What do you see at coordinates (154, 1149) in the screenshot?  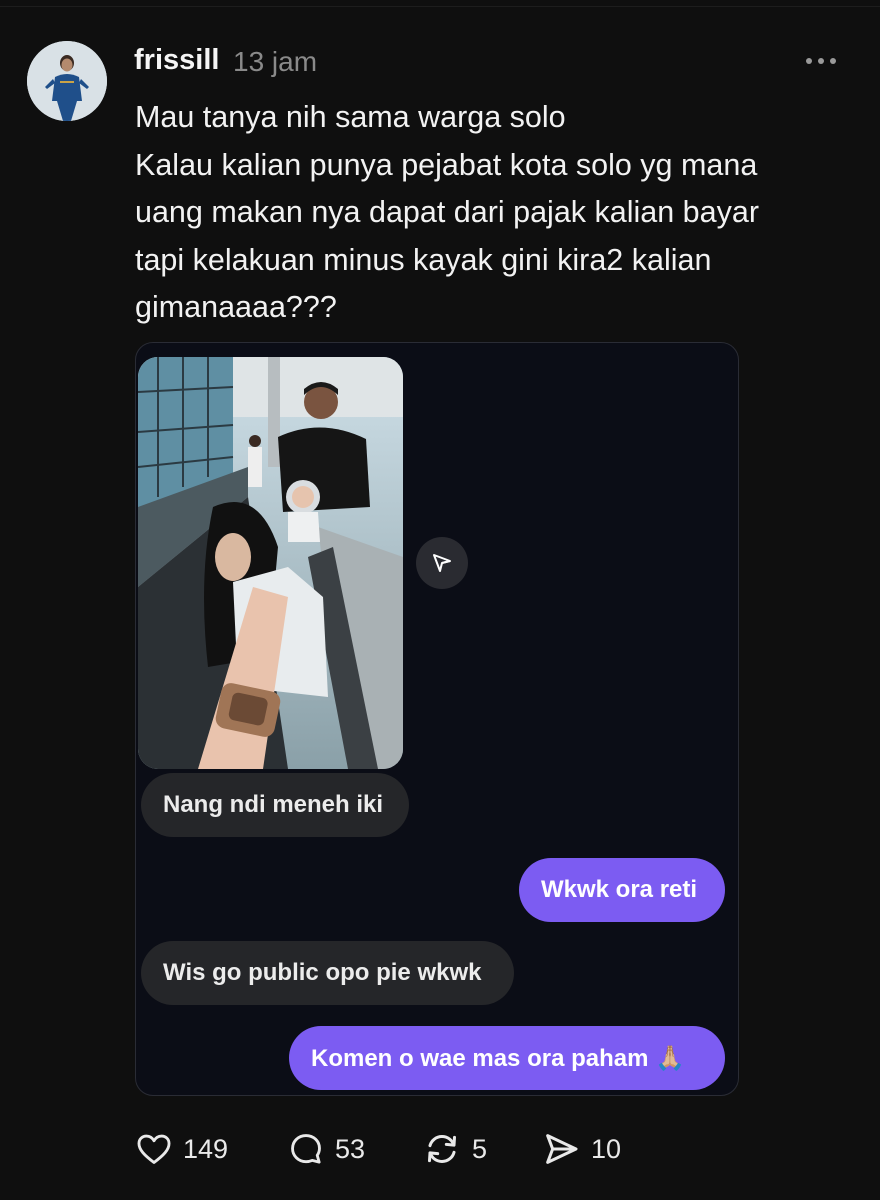 I see `heart-icon` at bounding box center [154, 1149].